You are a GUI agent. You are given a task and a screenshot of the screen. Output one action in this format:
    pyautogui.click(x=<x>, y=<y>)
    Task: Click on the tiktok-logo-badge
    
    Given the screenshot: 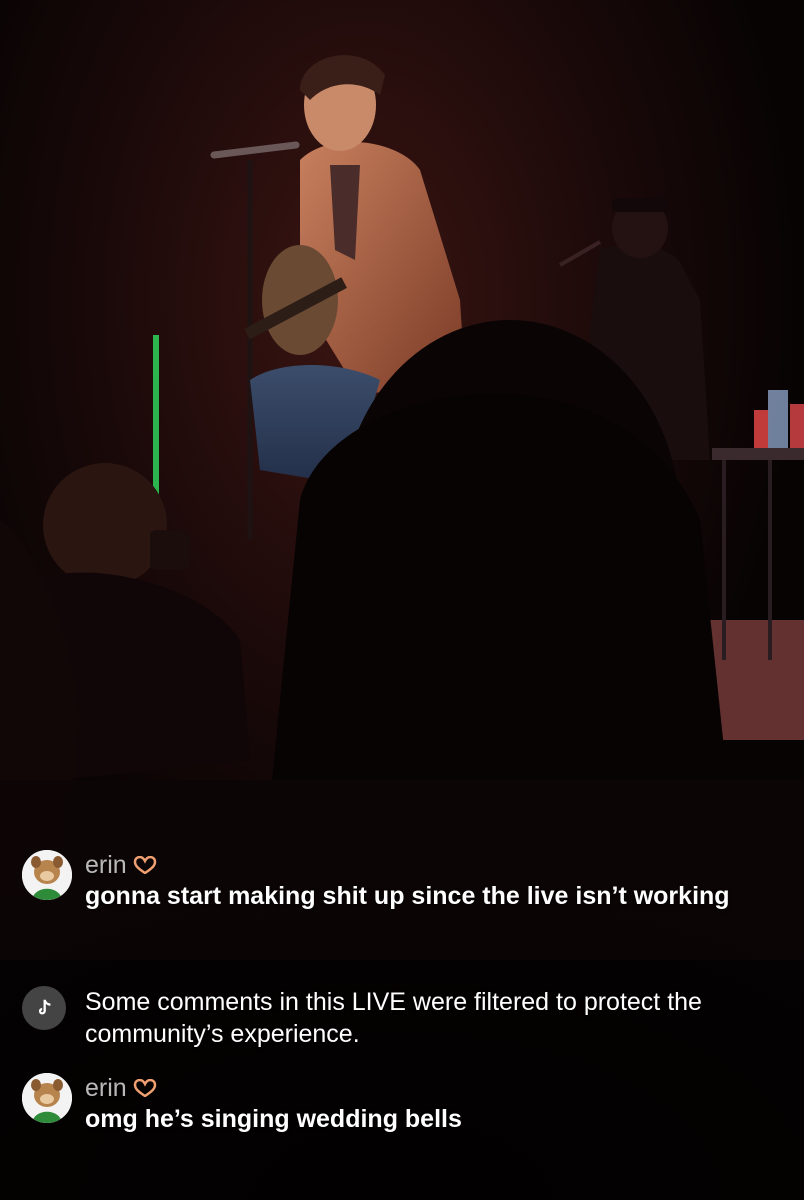 What is the action you would take?
    pyautogui.click(x=44, y=1008)
    